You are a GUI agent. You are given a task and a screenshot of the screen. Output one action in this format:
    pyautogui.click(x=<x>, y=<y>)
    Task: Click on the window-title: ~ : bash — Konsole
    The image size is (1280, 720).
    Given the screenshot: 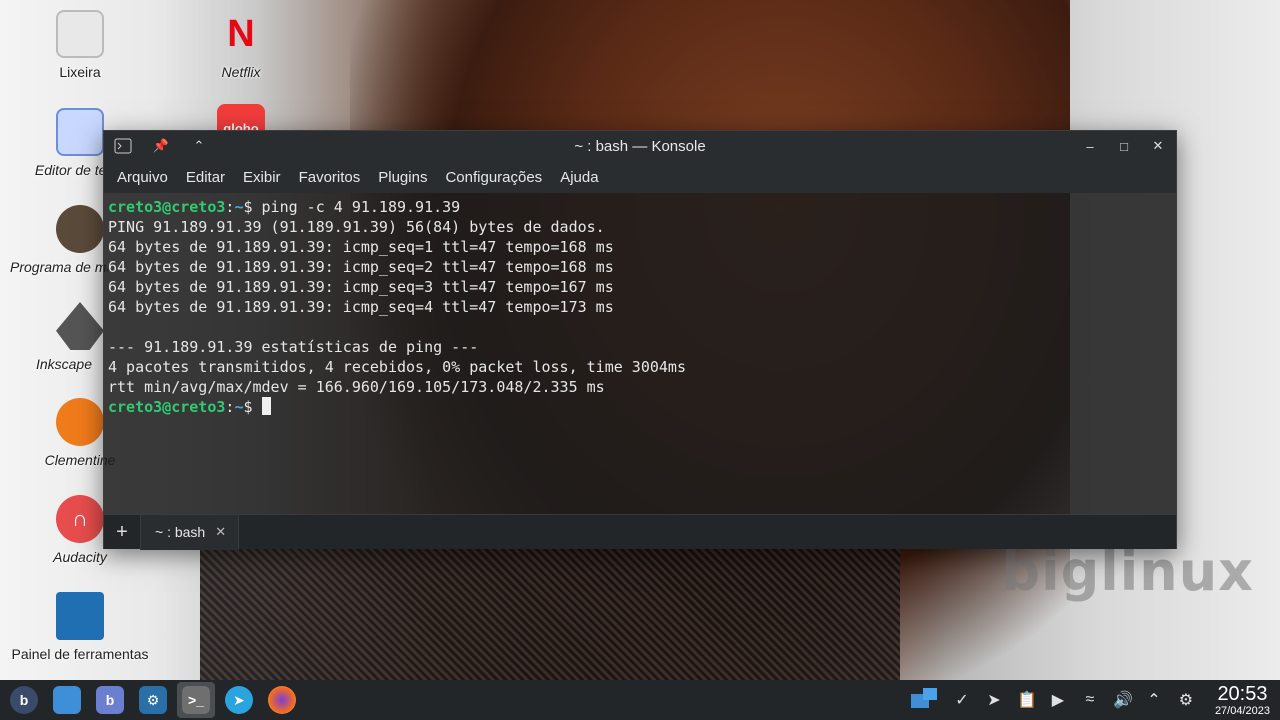 What is the action you would take?
    pyautogui.click(x=640, y=146)
    